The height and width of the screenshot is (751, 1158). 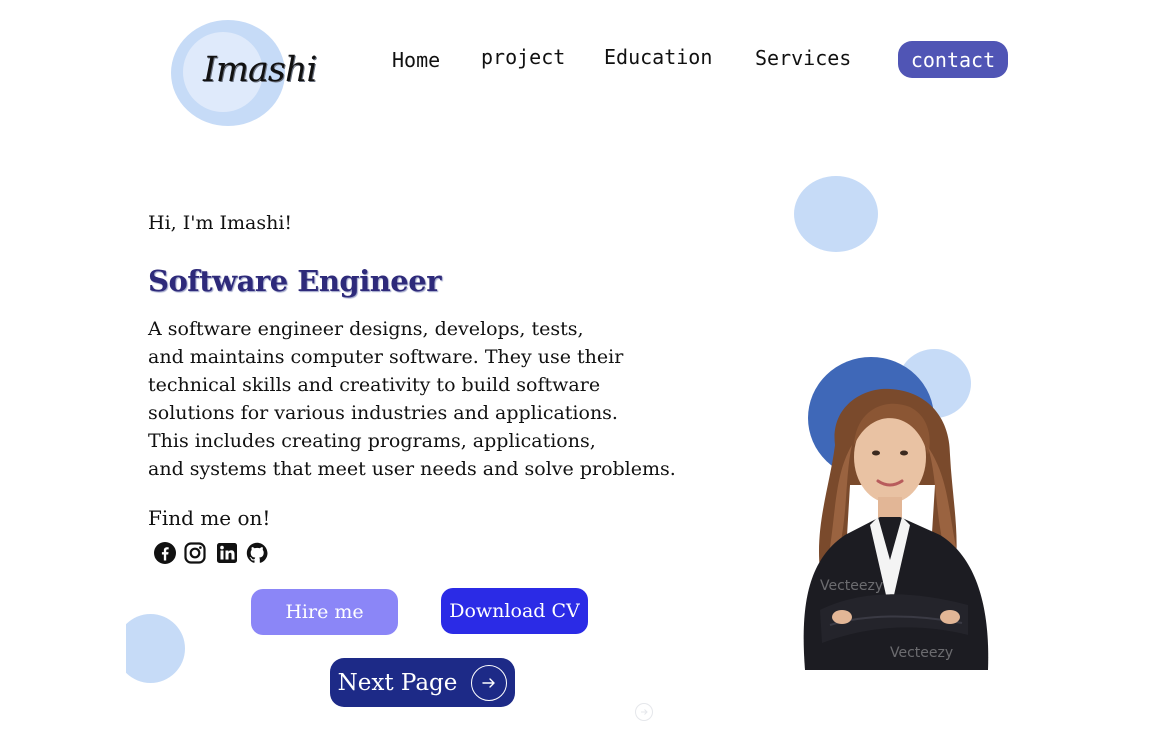 What do you see at coordinates (324, 612) in the screenshot?
I see `hire-me-button: Hire me` at bounding box center [324, 612].